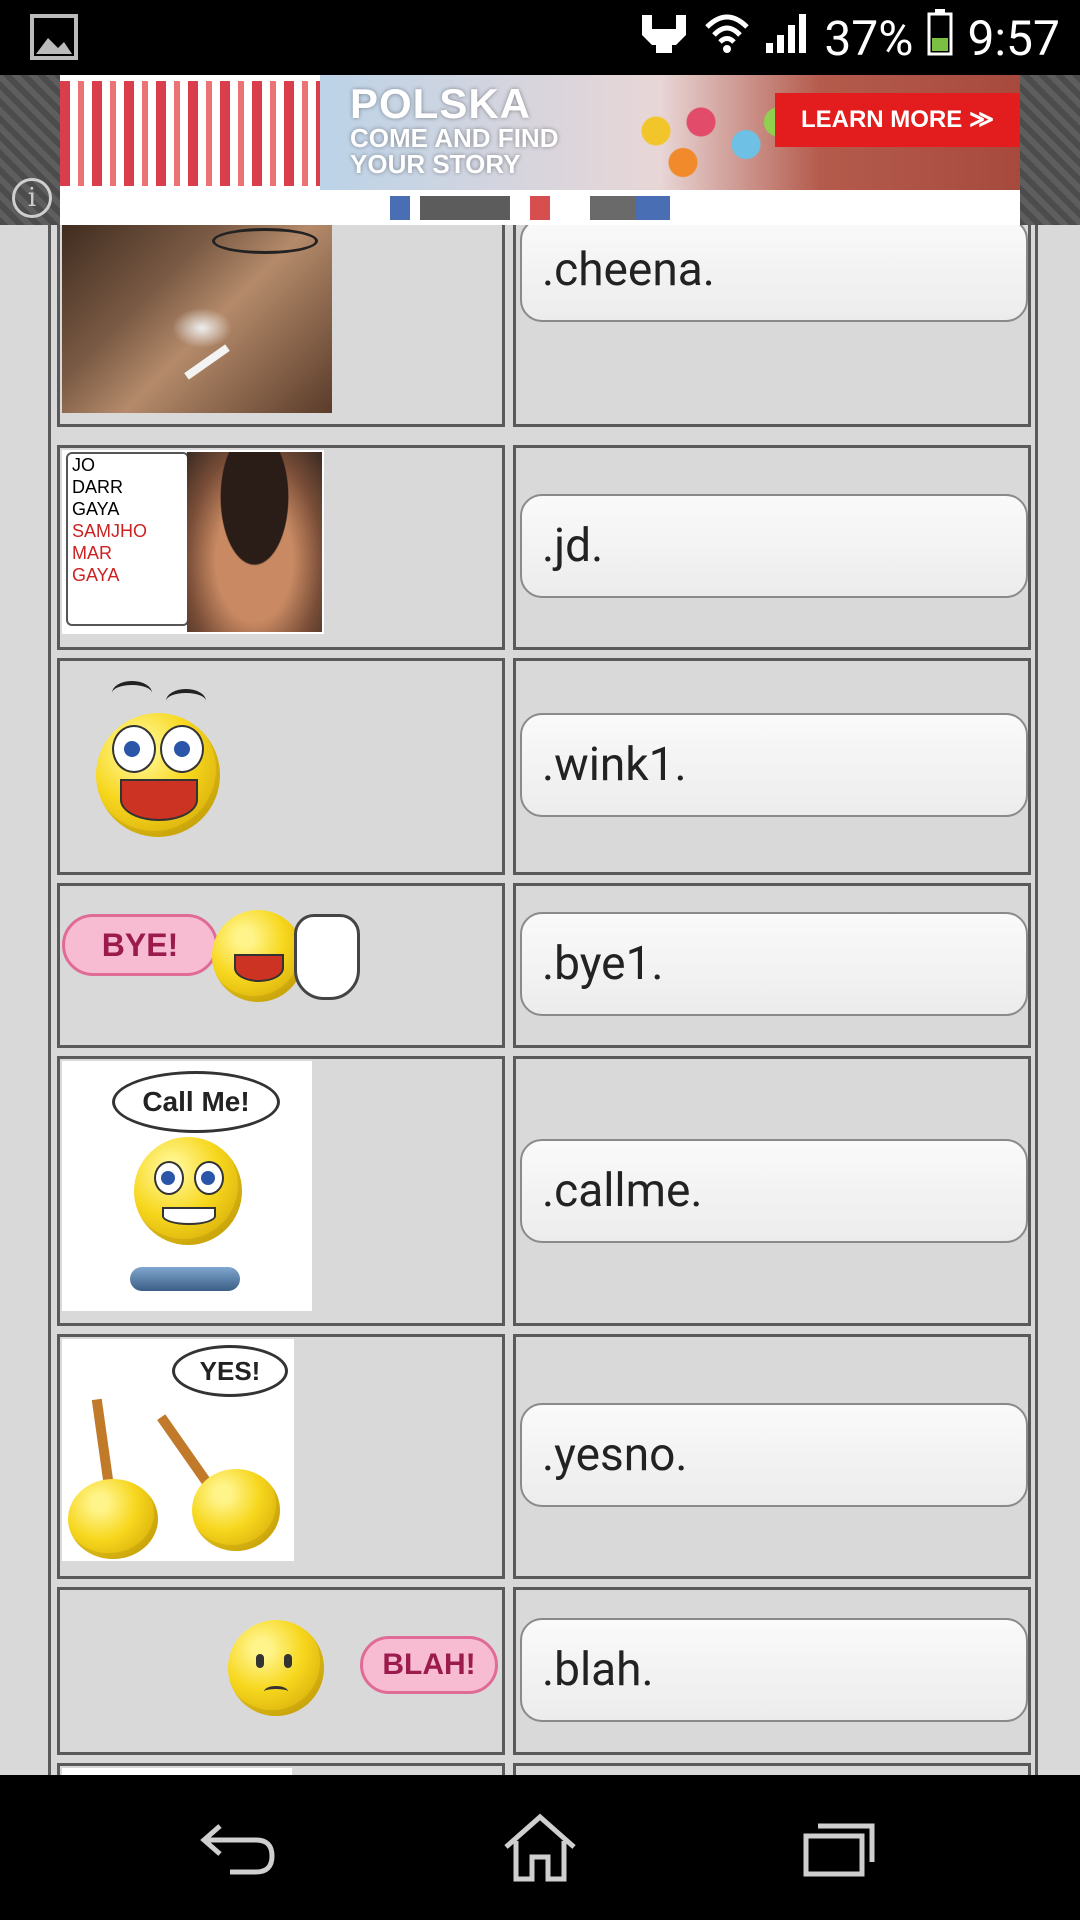 Image resolution: width=1080 pixels, height=1920 pixels. What do you see at coordinates (196, 1102) in the screenshot?
I see `call-me-bubble: Call Me!` at bounding box center [196, 1102].